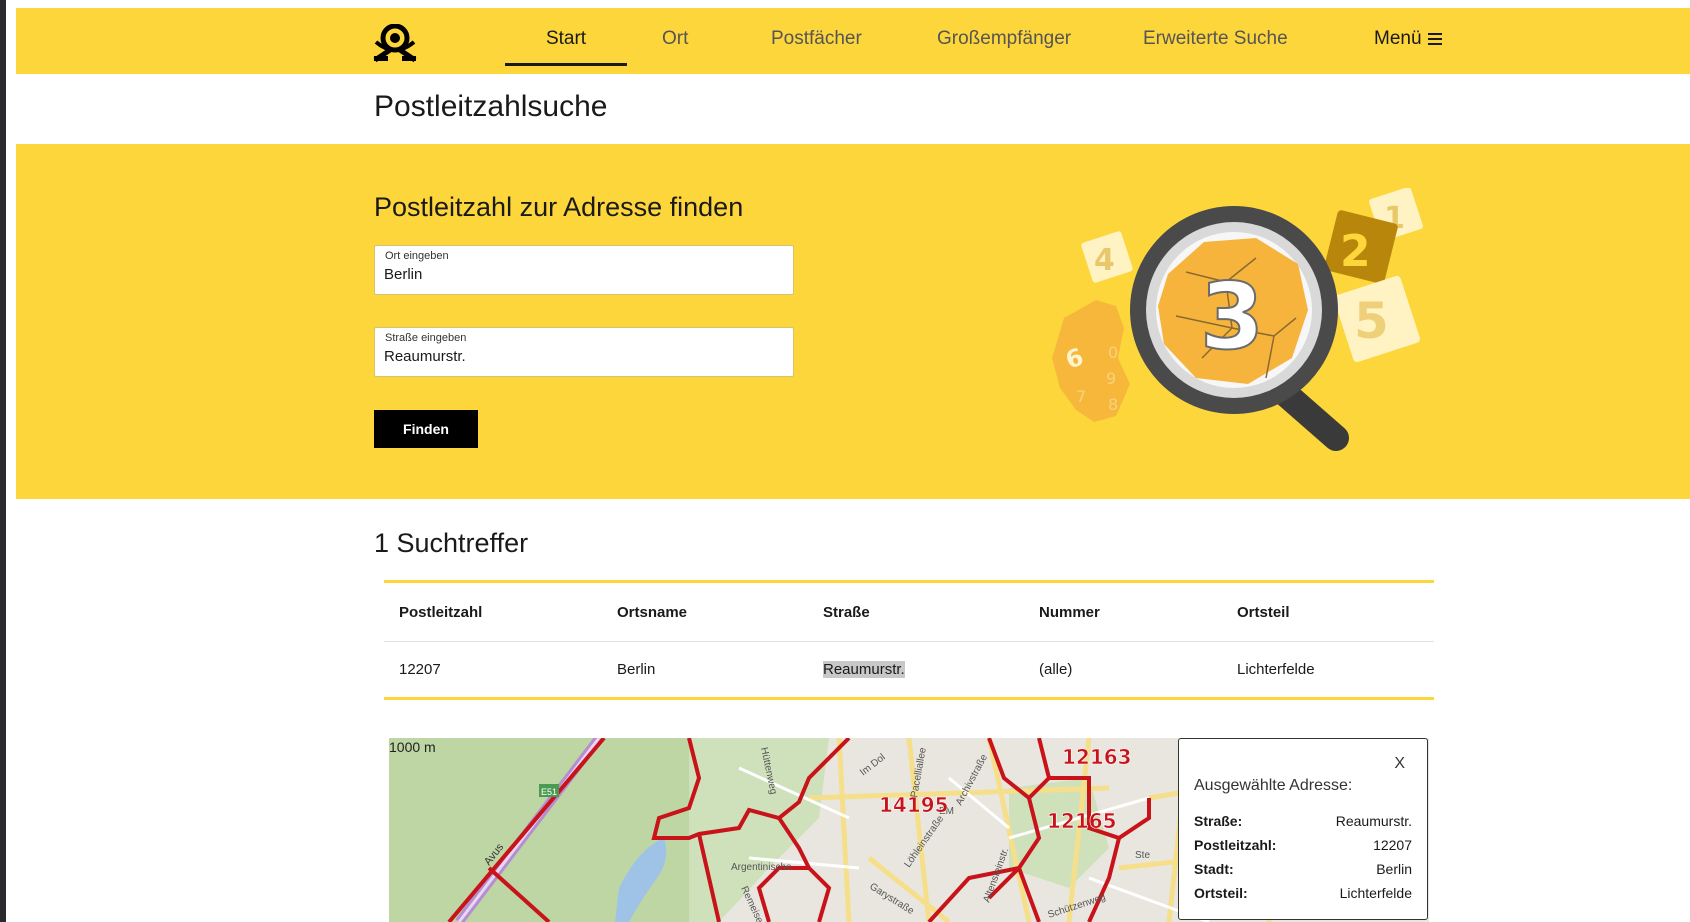 The height and width of the screenshot is (922, 1690). Describe the element at coordinates (1221, 893) in the screenshot. I see `popup-label-ortsteil: Ortsteil:` at that location.